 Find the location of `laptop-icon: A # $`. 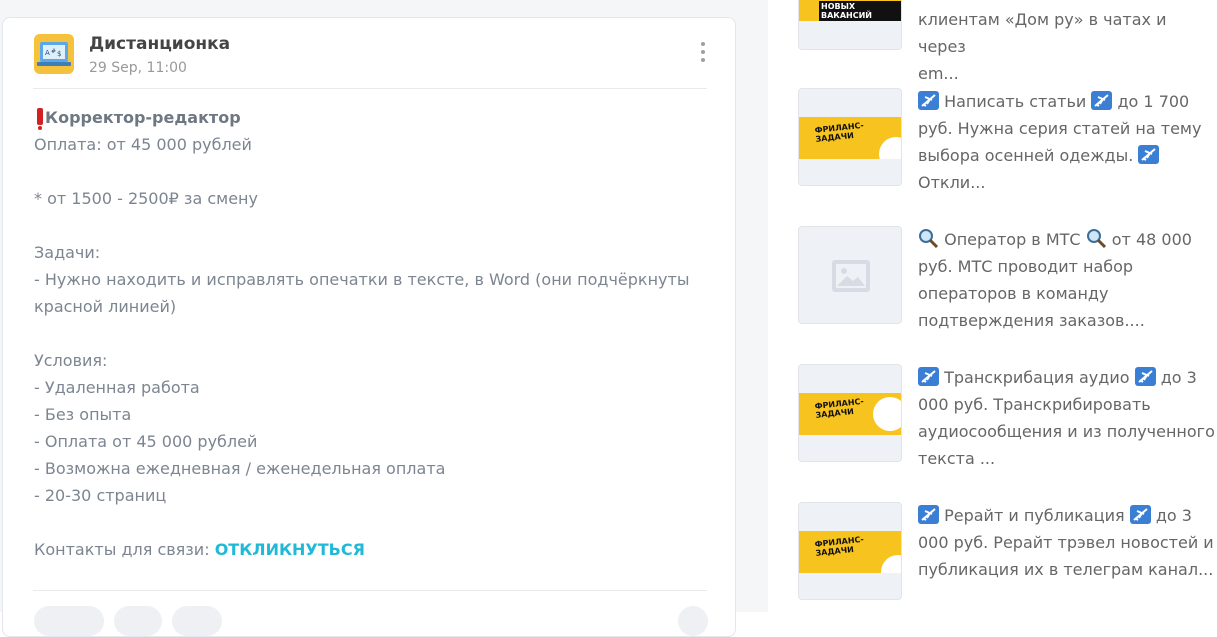

laptop-icon: A # $ is located at coordinates (54, 54).